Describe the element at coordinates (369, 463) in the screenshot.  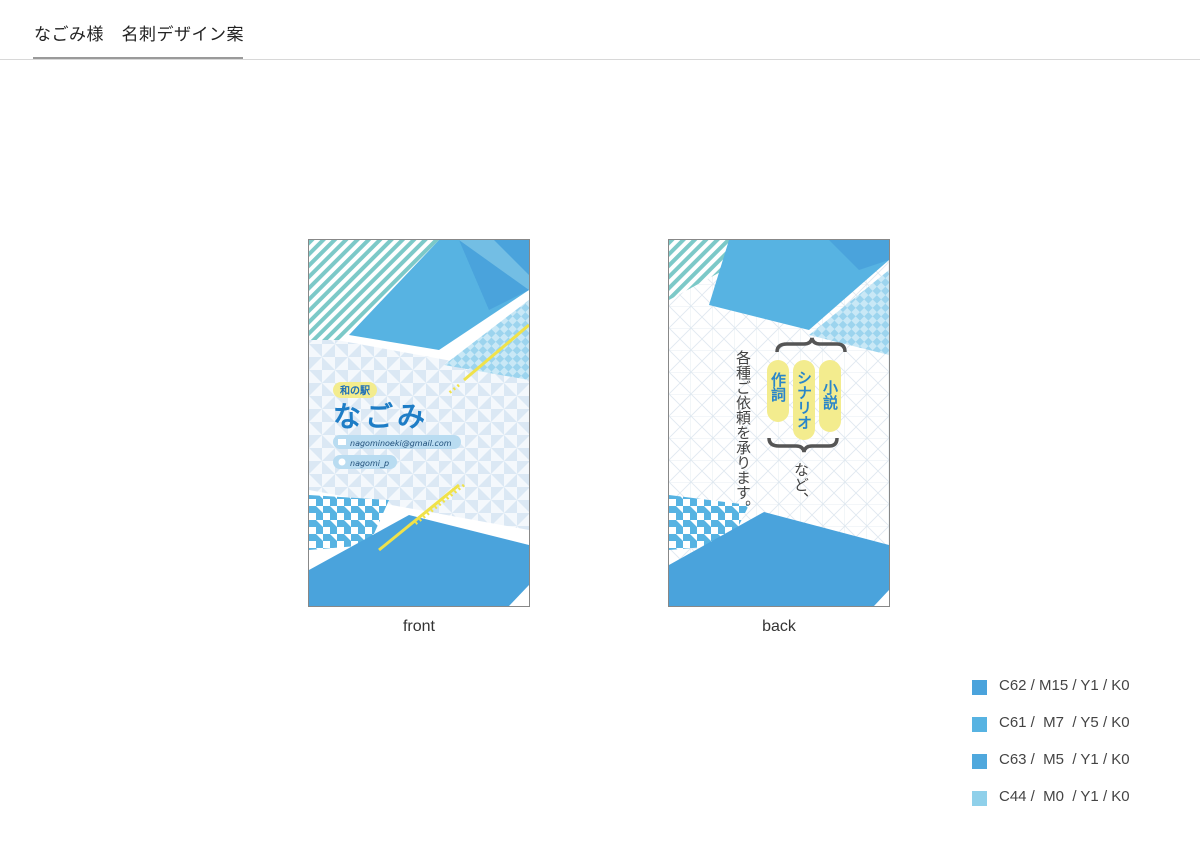
I see `twitter-handle: nagomi_p` at that location.